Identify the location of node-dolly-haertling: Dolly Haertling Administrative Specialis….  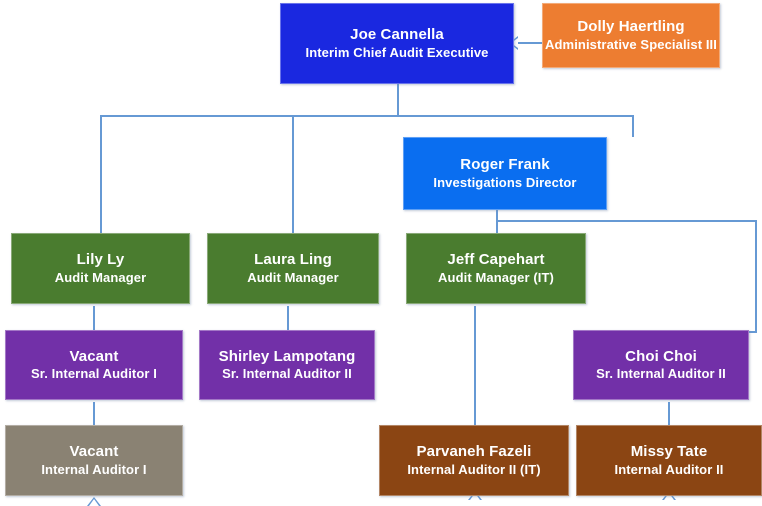
(631, 35).